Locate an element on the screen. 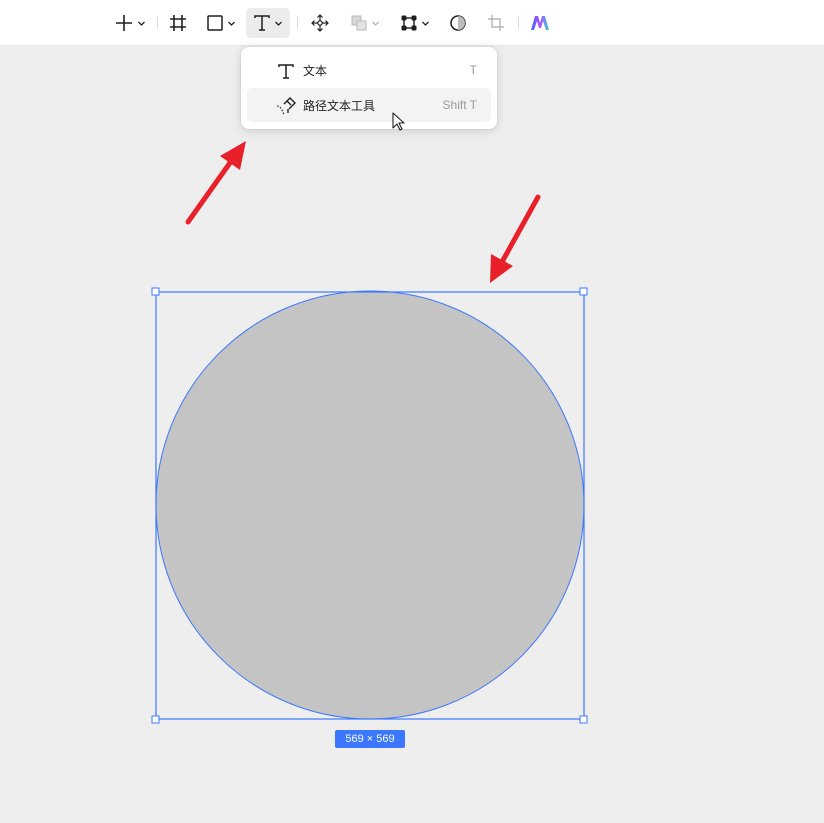 The width and height of the screenshot is (824, 823). resize-handle-bottom-left is located at coordinates (155, 719).